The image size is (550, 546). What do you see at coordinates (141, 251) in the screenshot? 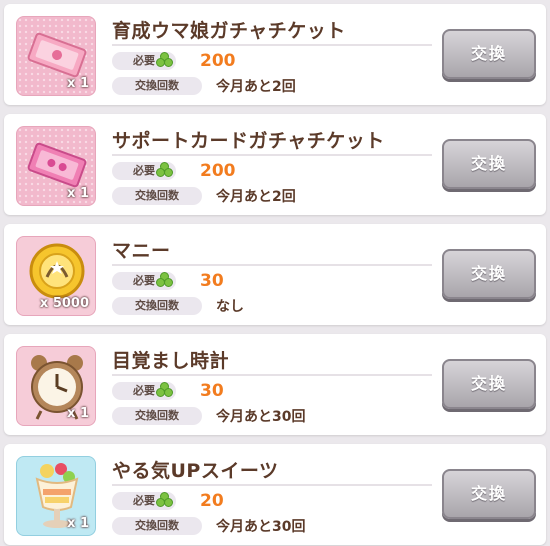
I see `item-name: マニー` at bounding box center [141, 251].